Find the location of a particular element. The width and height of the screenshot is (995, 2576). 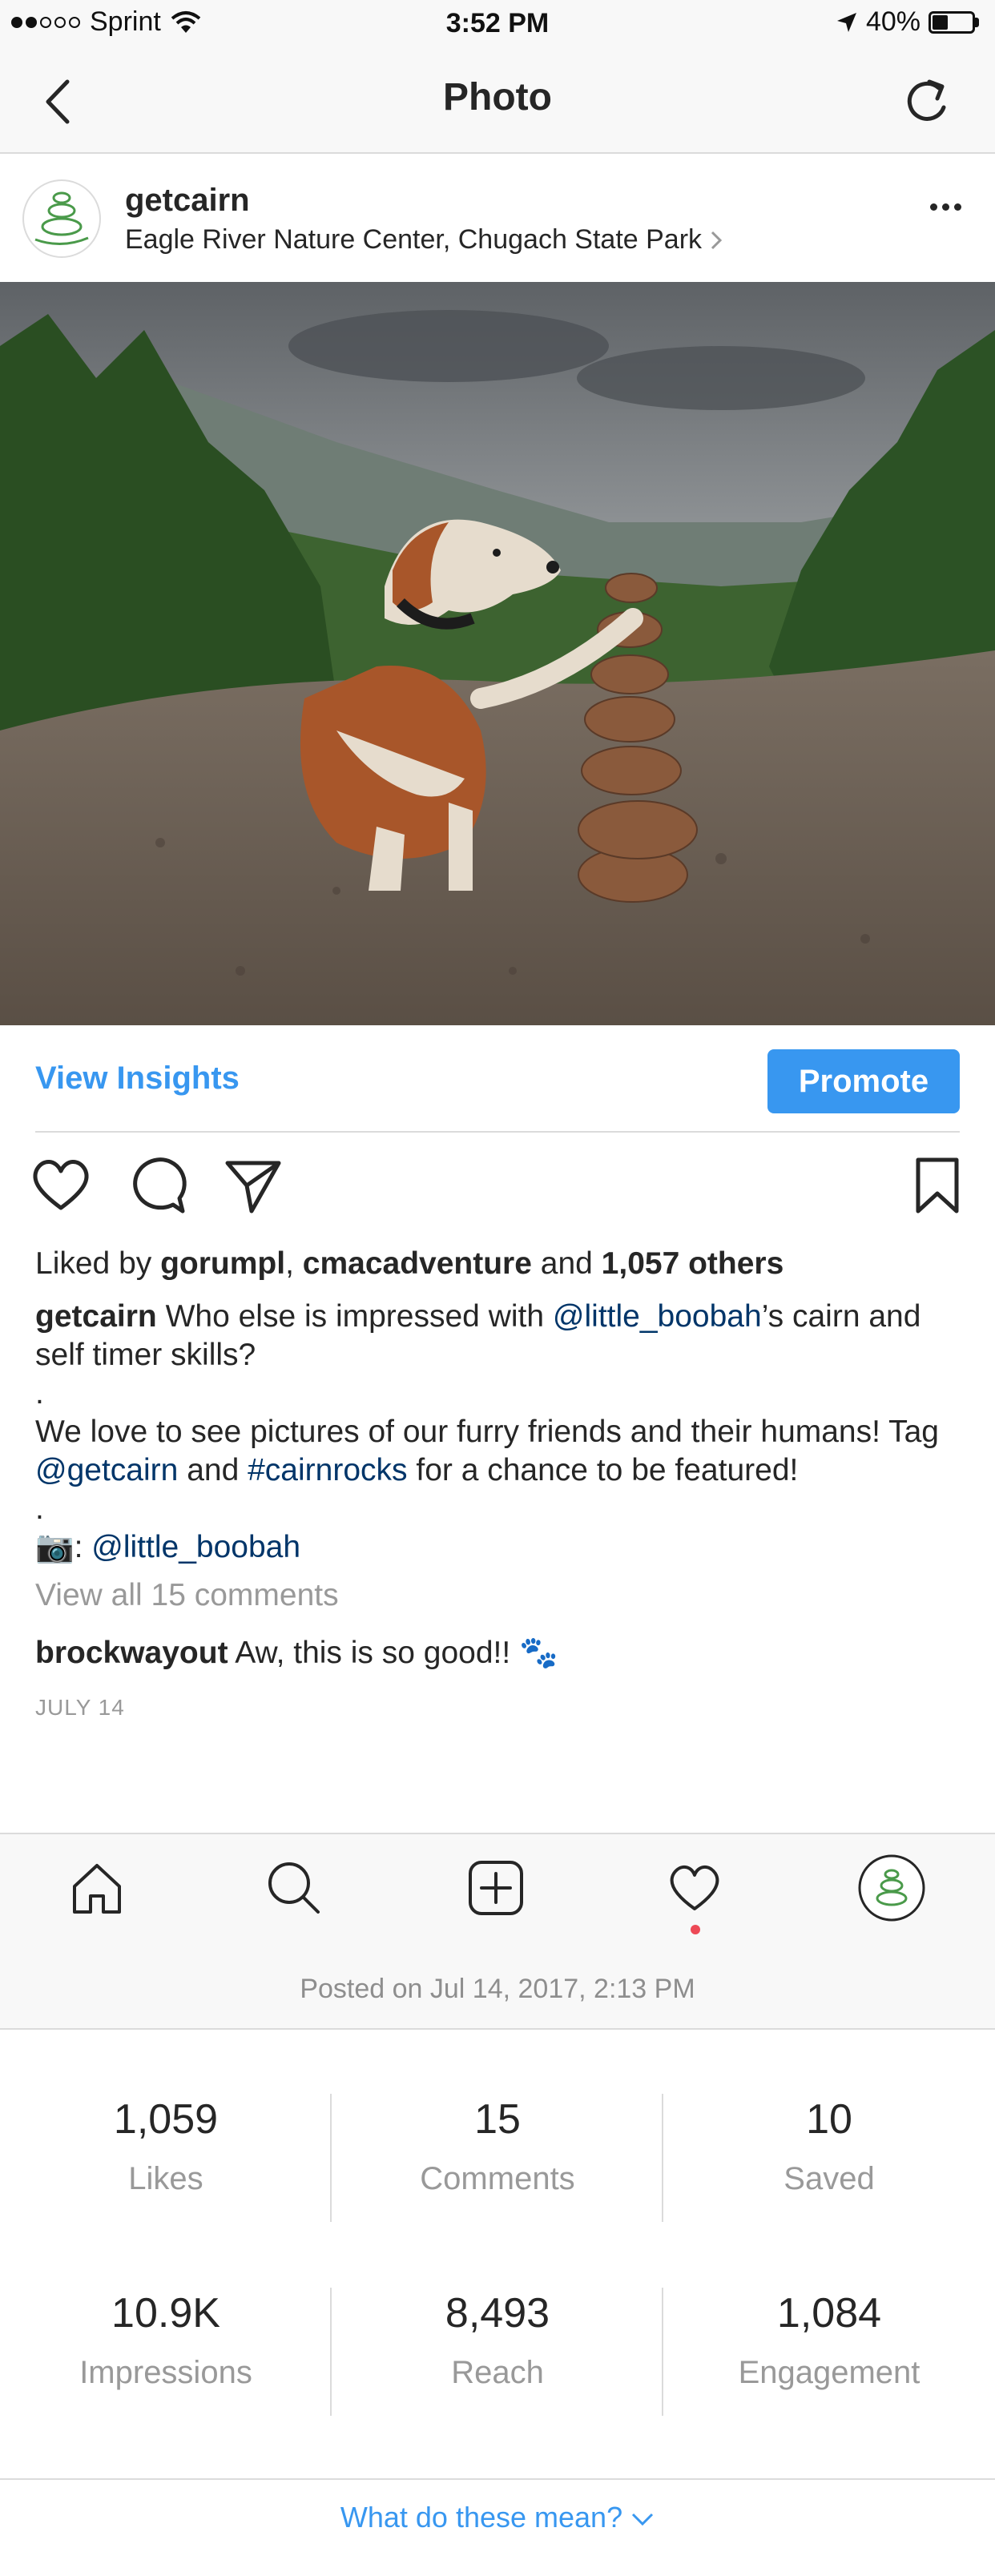

add-post-icon is located at coordinates (496, 1888).